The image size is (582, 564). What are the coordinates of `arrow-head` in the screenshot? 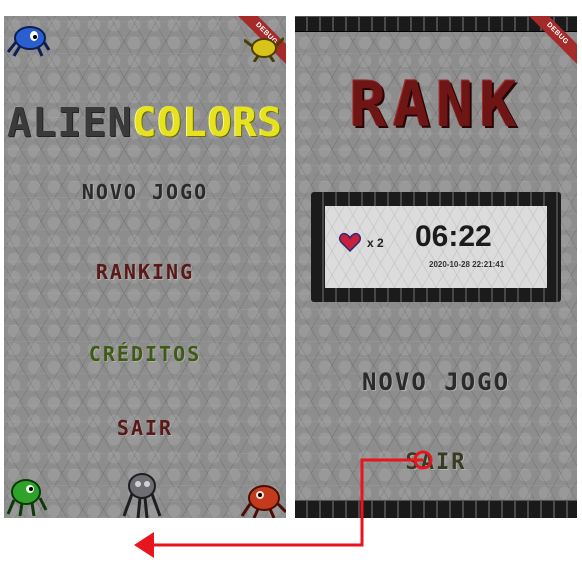 It's located at (144, 545).